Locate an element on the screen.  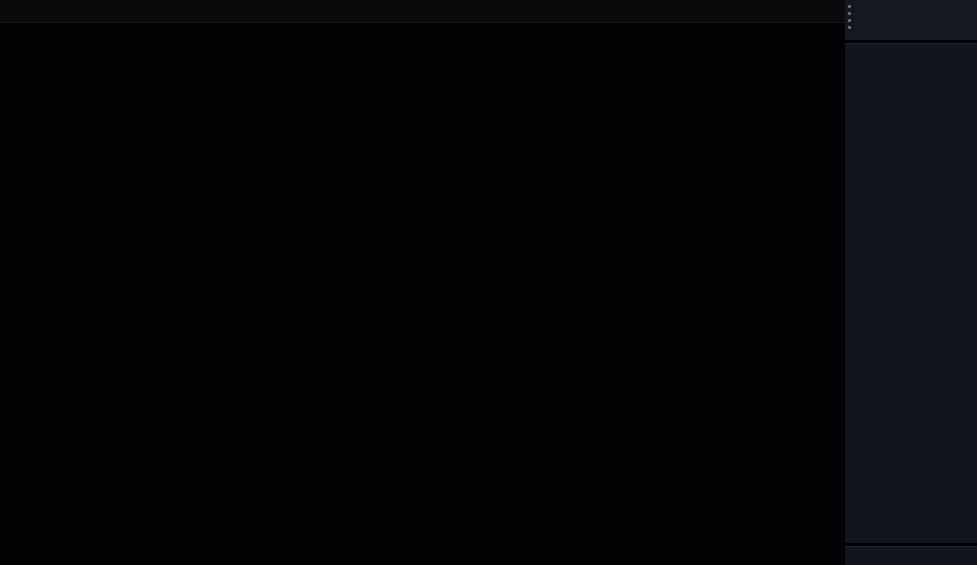
menu-title-panel is located at coordinates (911, 20).